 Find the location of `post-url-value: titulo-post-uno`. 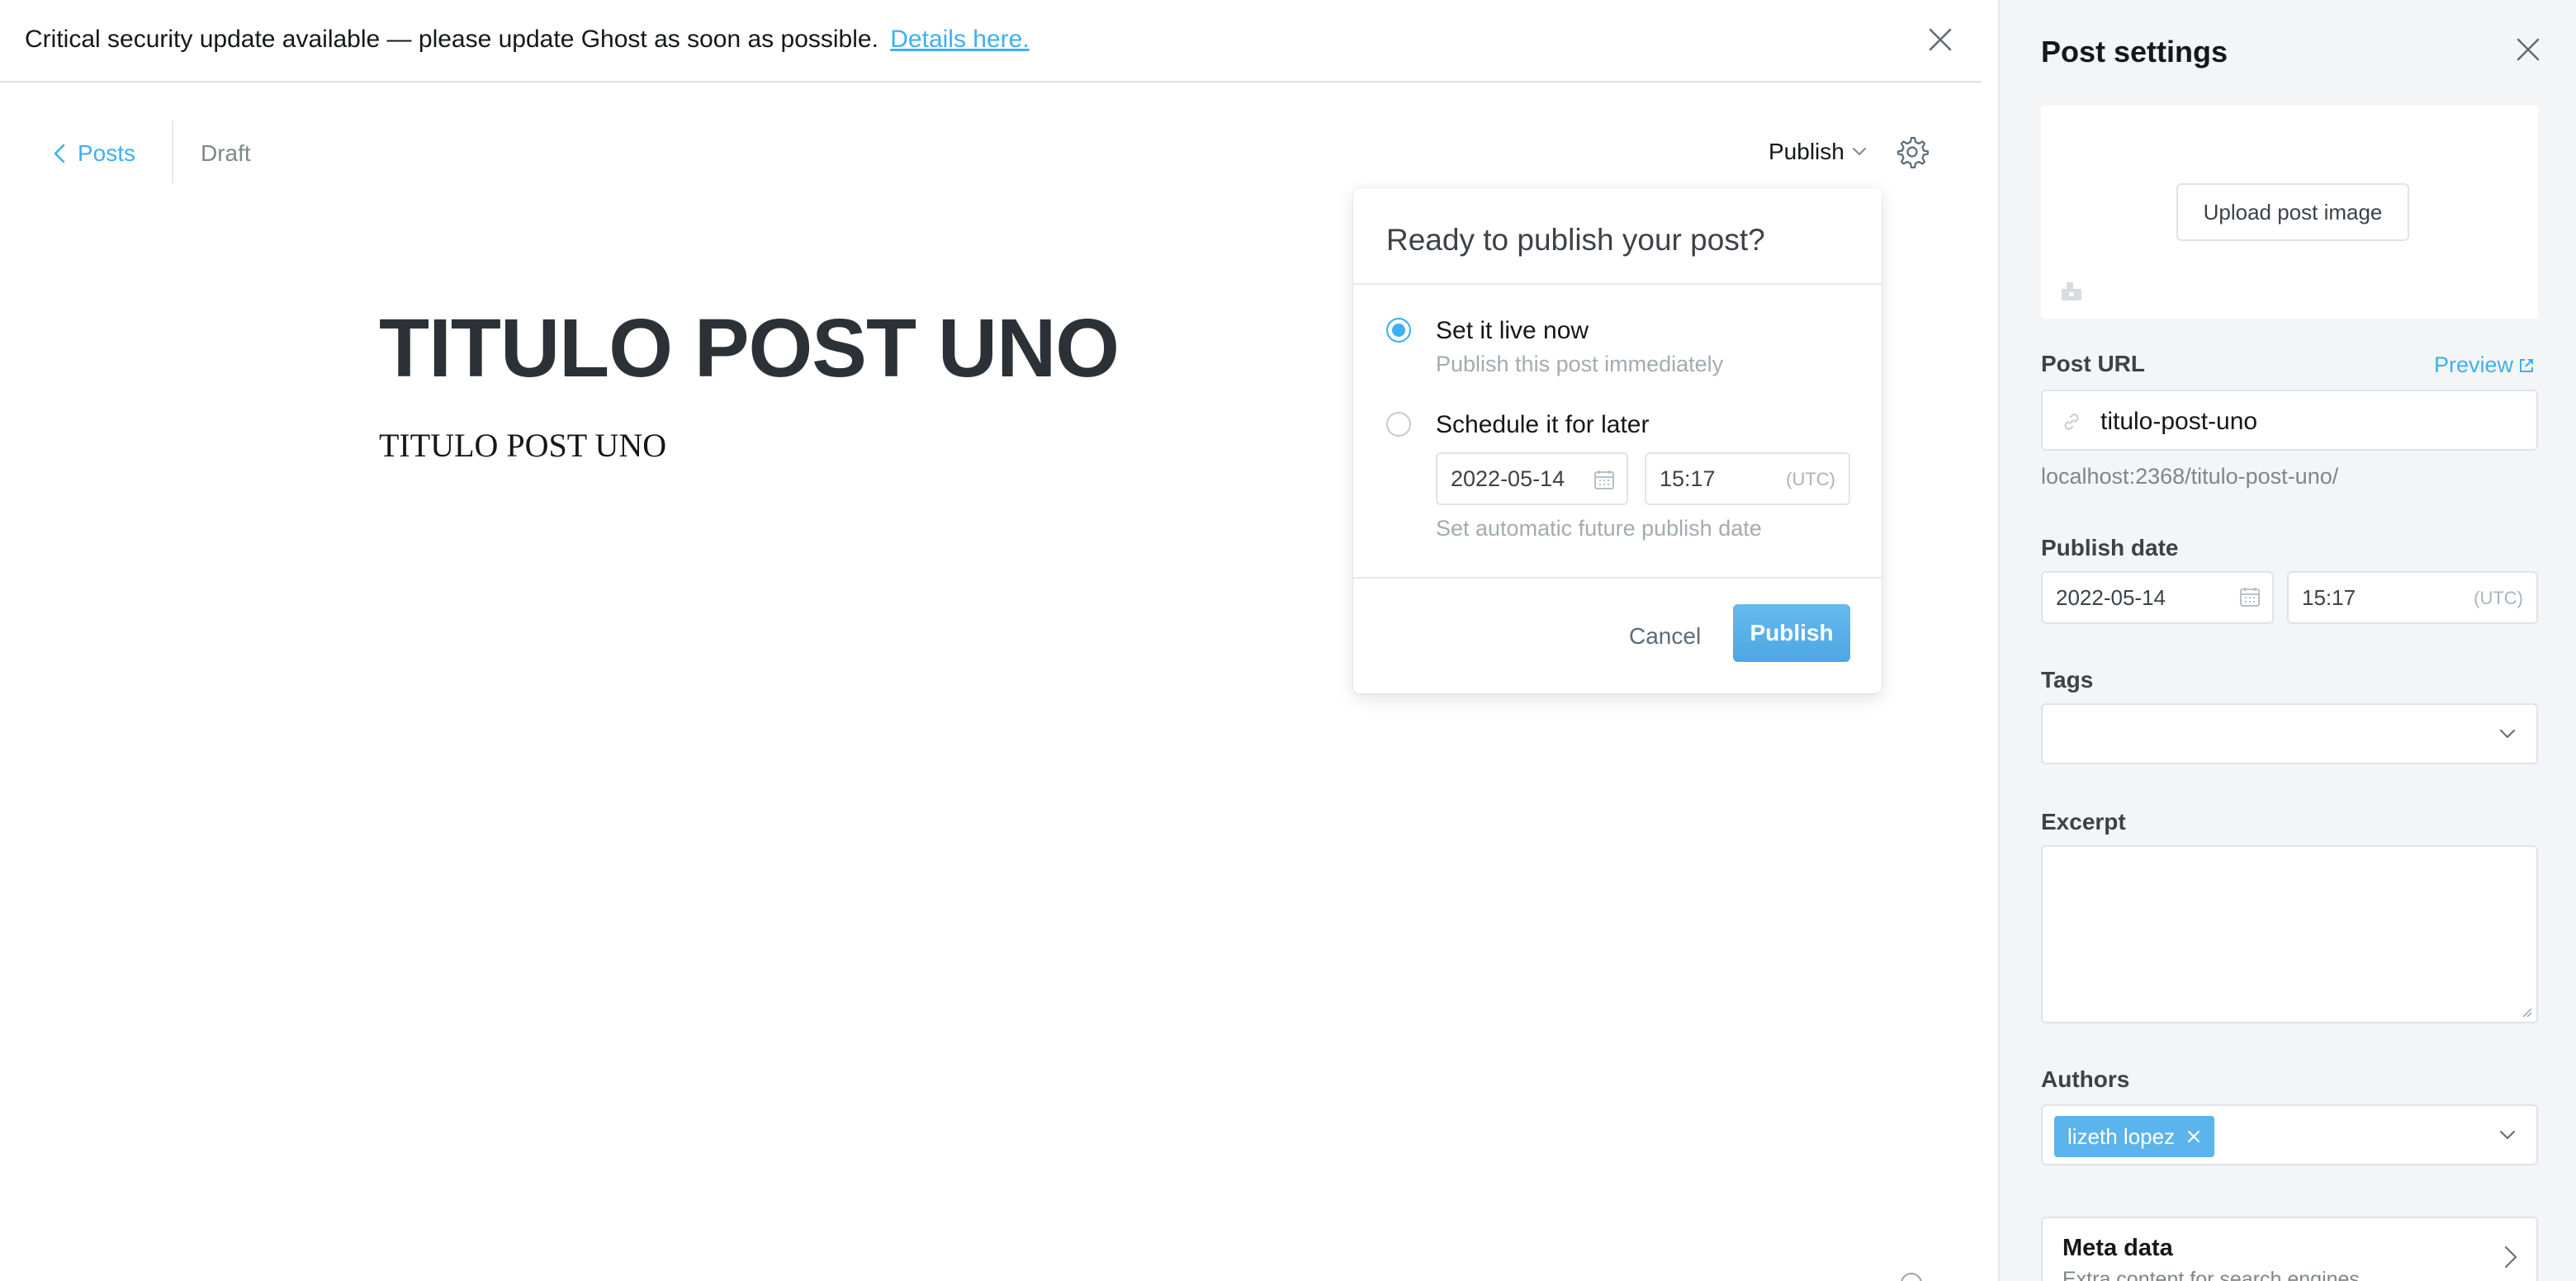

post-url-value: titulo-post-uno is located at coordinates (2179, 421).